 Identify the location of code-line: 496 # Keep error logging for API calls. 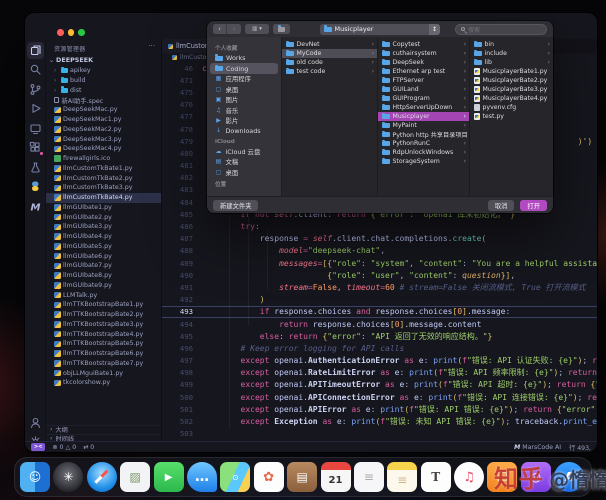
(379, 348).